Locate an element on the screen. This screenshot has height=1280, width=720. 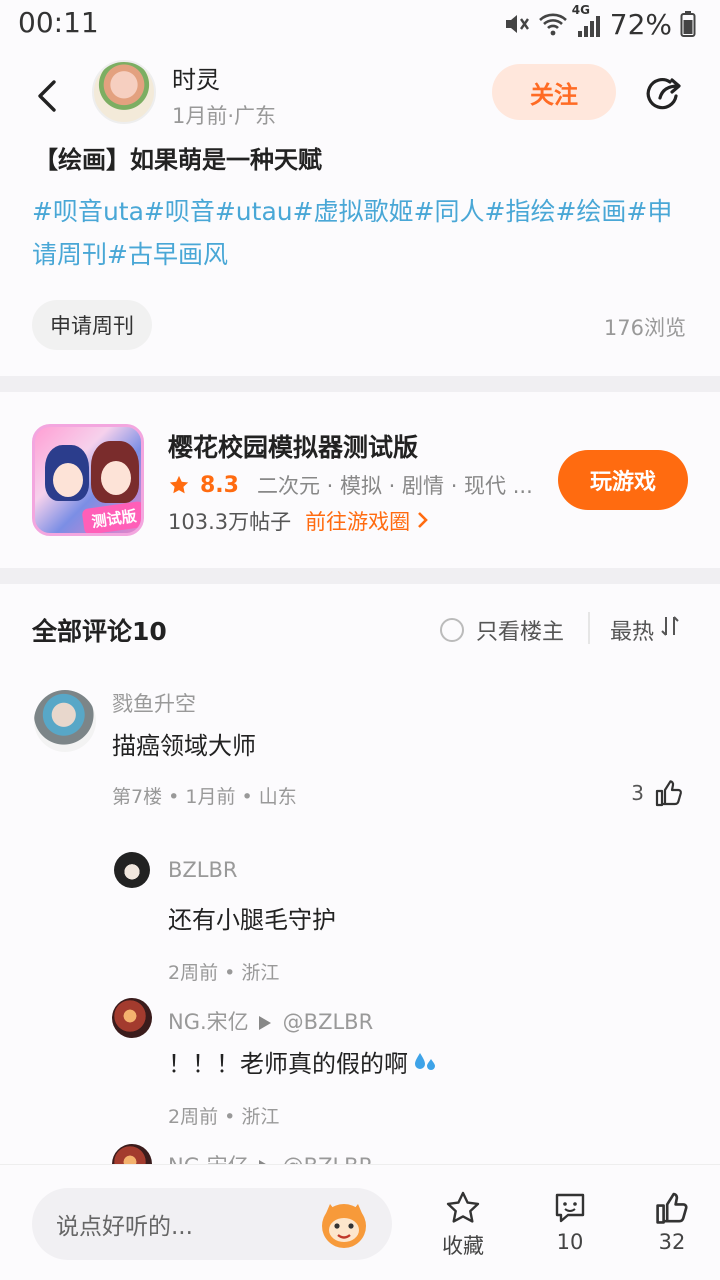
radio-icon is located at coordinates (452, 630).